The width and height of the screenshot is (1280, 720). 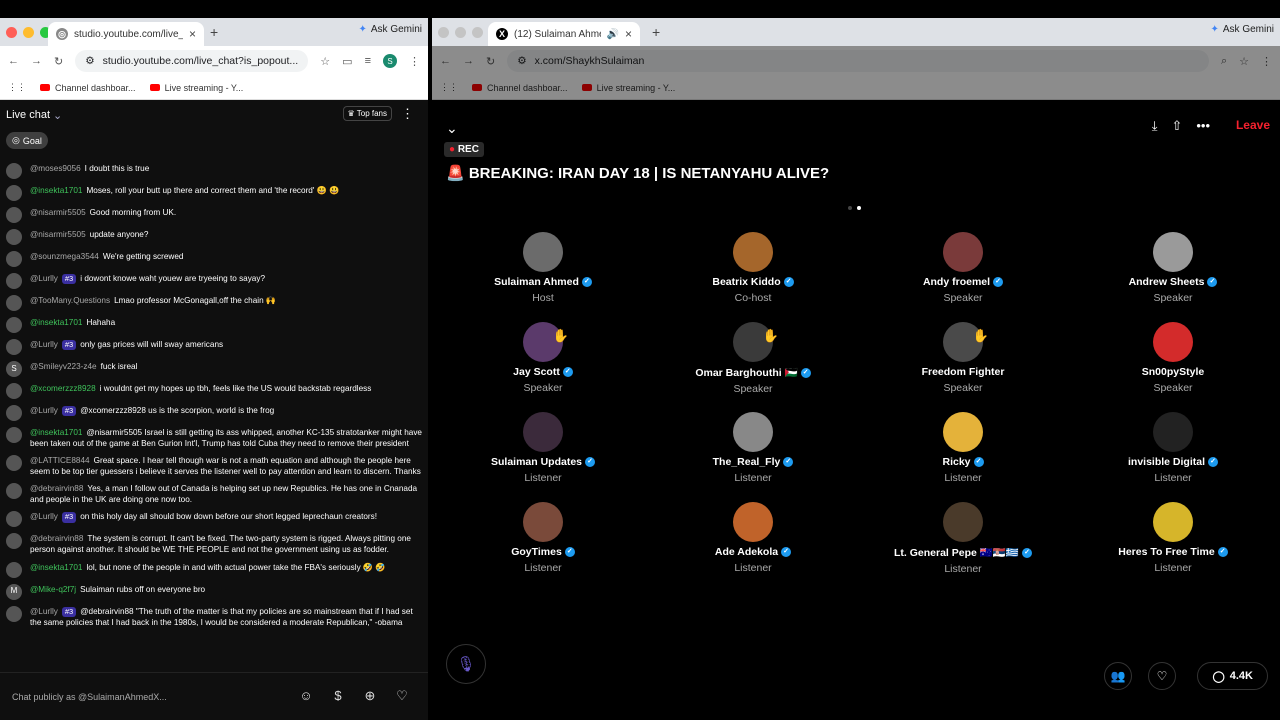 I want to click on ask-gemini-label: Ask Gemini, so click(x=396, y=29).